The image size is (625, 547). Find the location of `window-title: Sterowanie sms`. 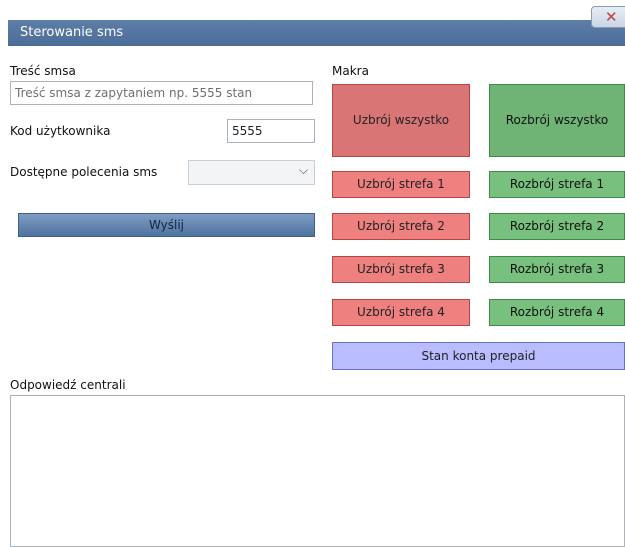

window-title: Sterowanie sms is located at coordinates (72, 32).